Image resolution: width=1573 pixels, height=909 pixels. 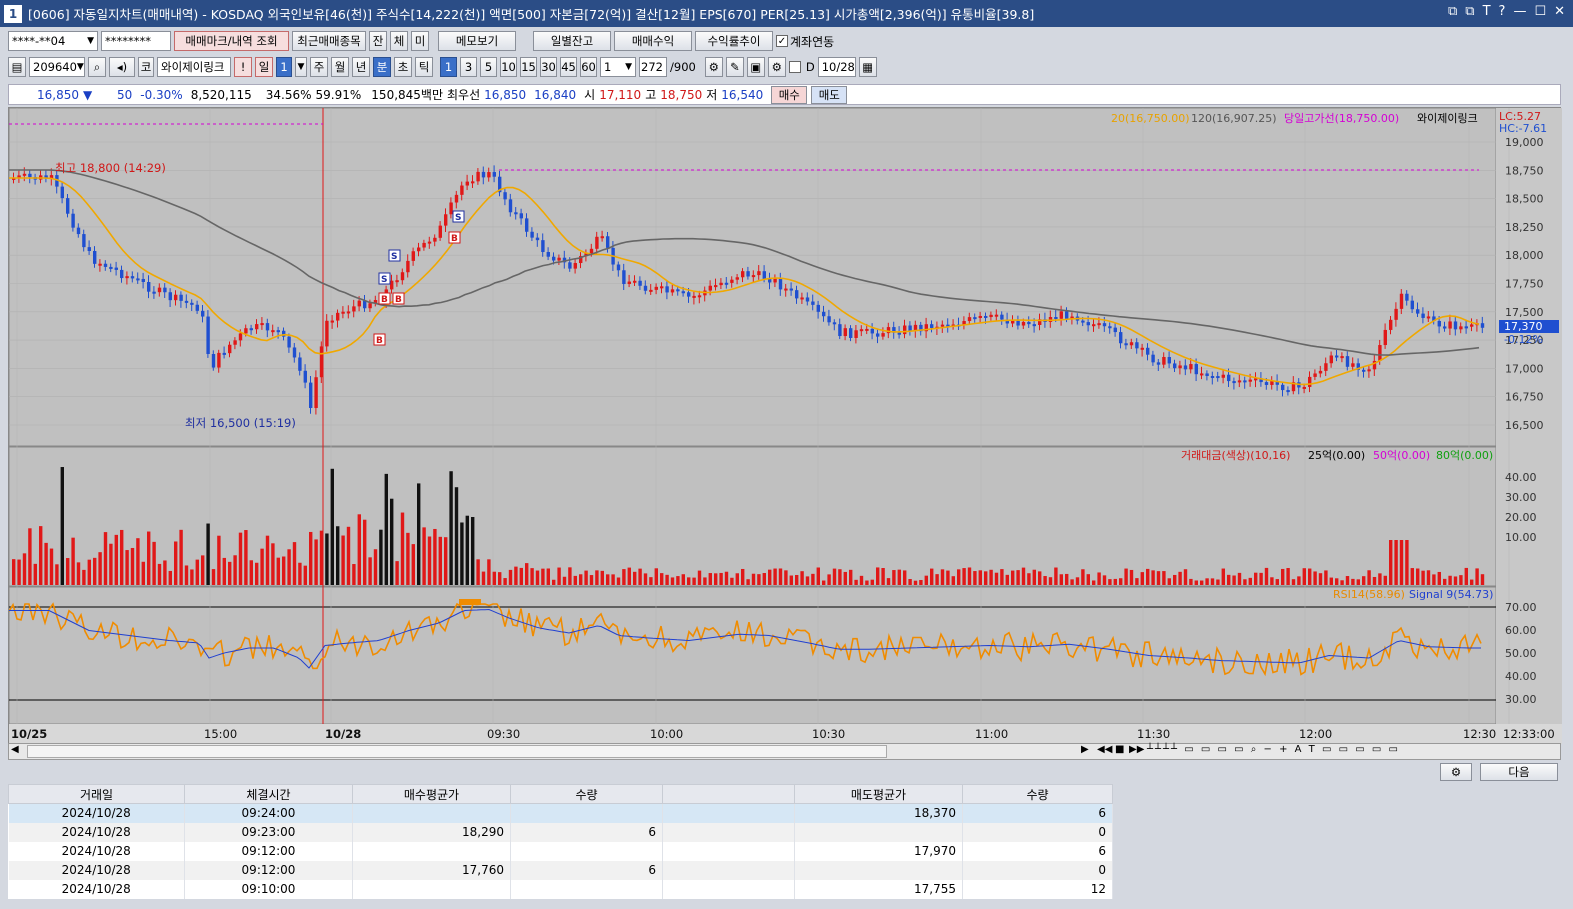 I want to click on trade-mark-query-button: 매매마크/내역 조회, so click(x=231, y=41).